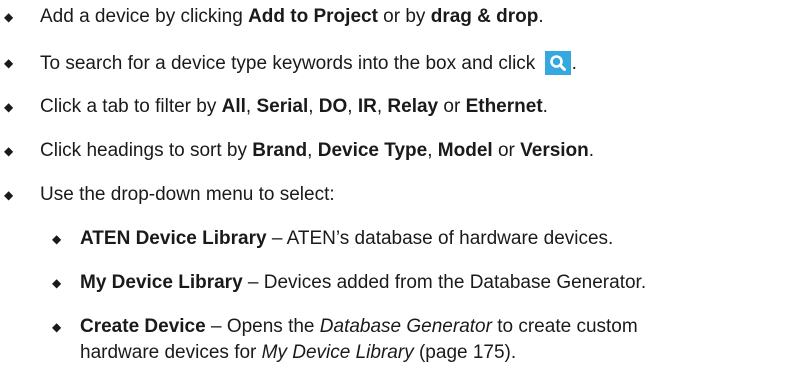 This screenshot has width=797, height=365. What do you see at coordinates (504, 106) in the screenshot?
I see `bold-term: Ethernet` at bounding box center [504, 106].